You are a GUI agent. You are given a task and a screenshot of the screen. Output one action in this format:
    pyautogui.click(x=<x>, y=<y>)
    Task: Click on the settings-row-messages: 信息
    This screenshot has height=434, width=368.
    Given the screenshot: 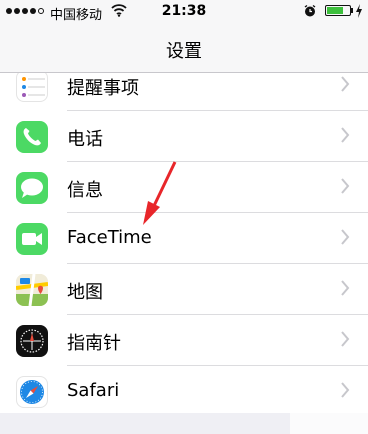 What is the action you would take?
    pyautogui.click(x=184, y=187)
    